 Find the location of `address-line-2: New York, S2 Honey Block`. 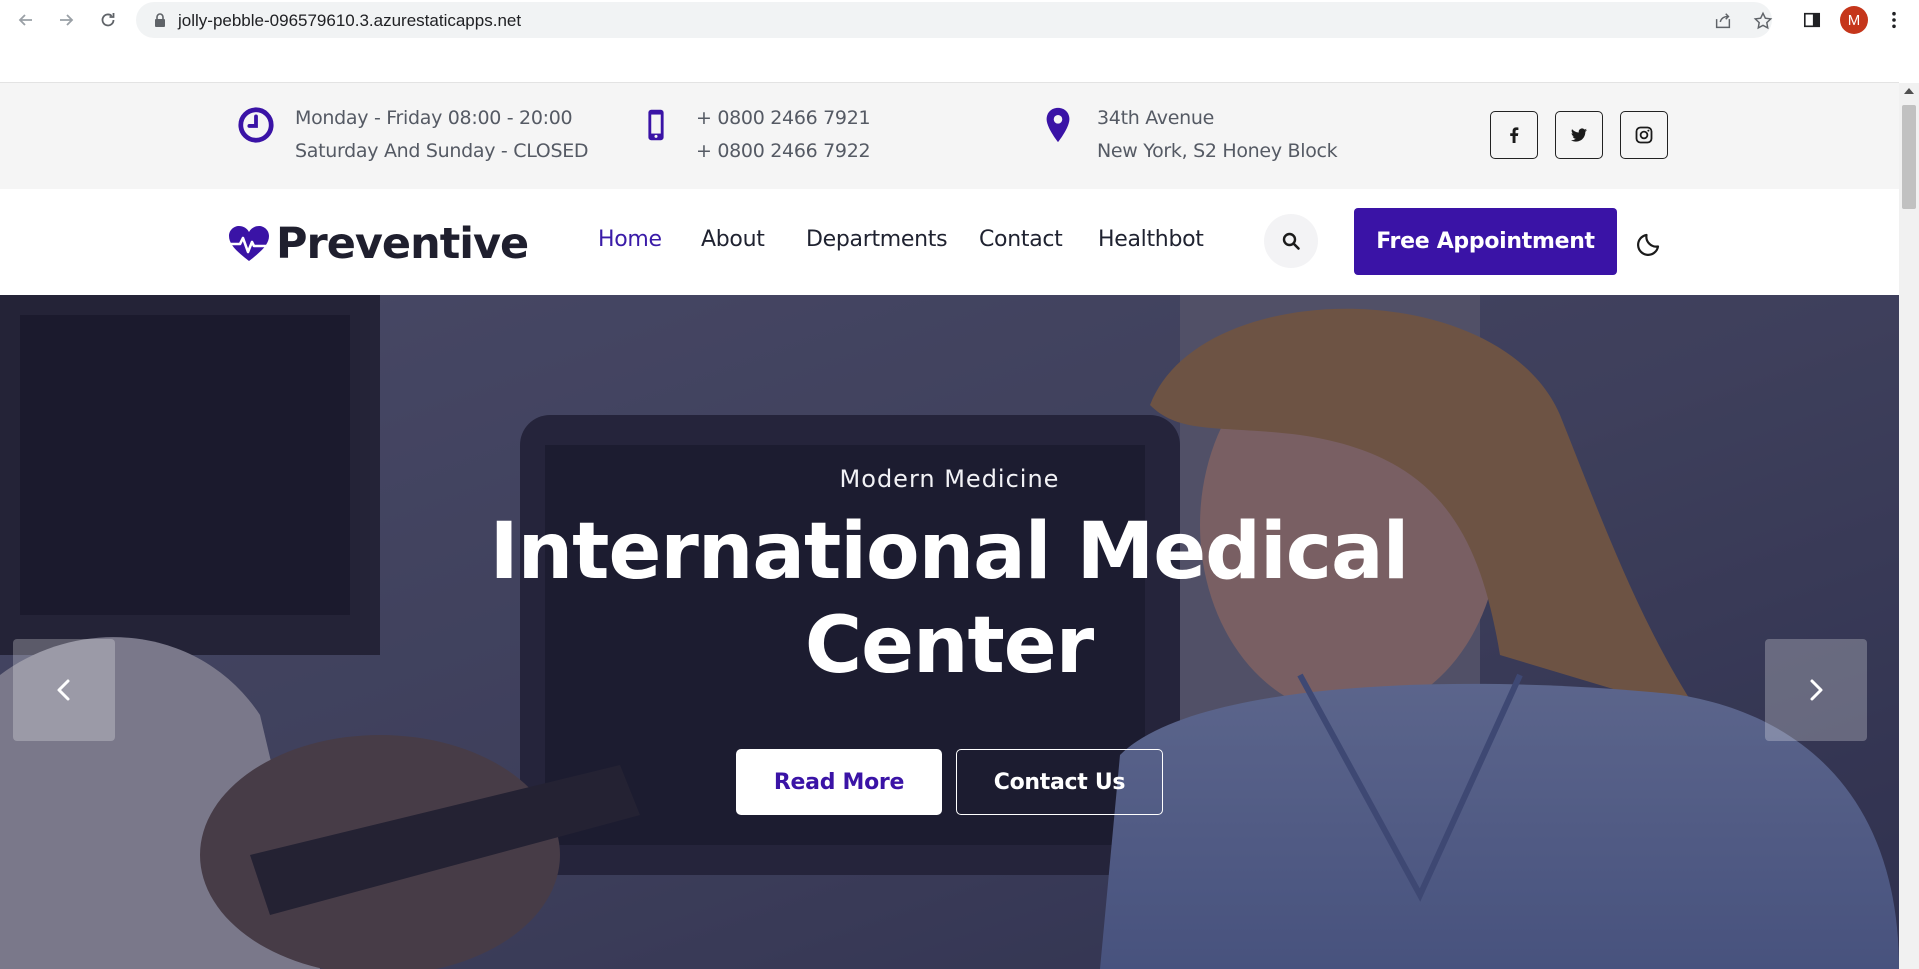

address-line-2: New York, S2 Honey Block is located at coordinates (1217, 151).